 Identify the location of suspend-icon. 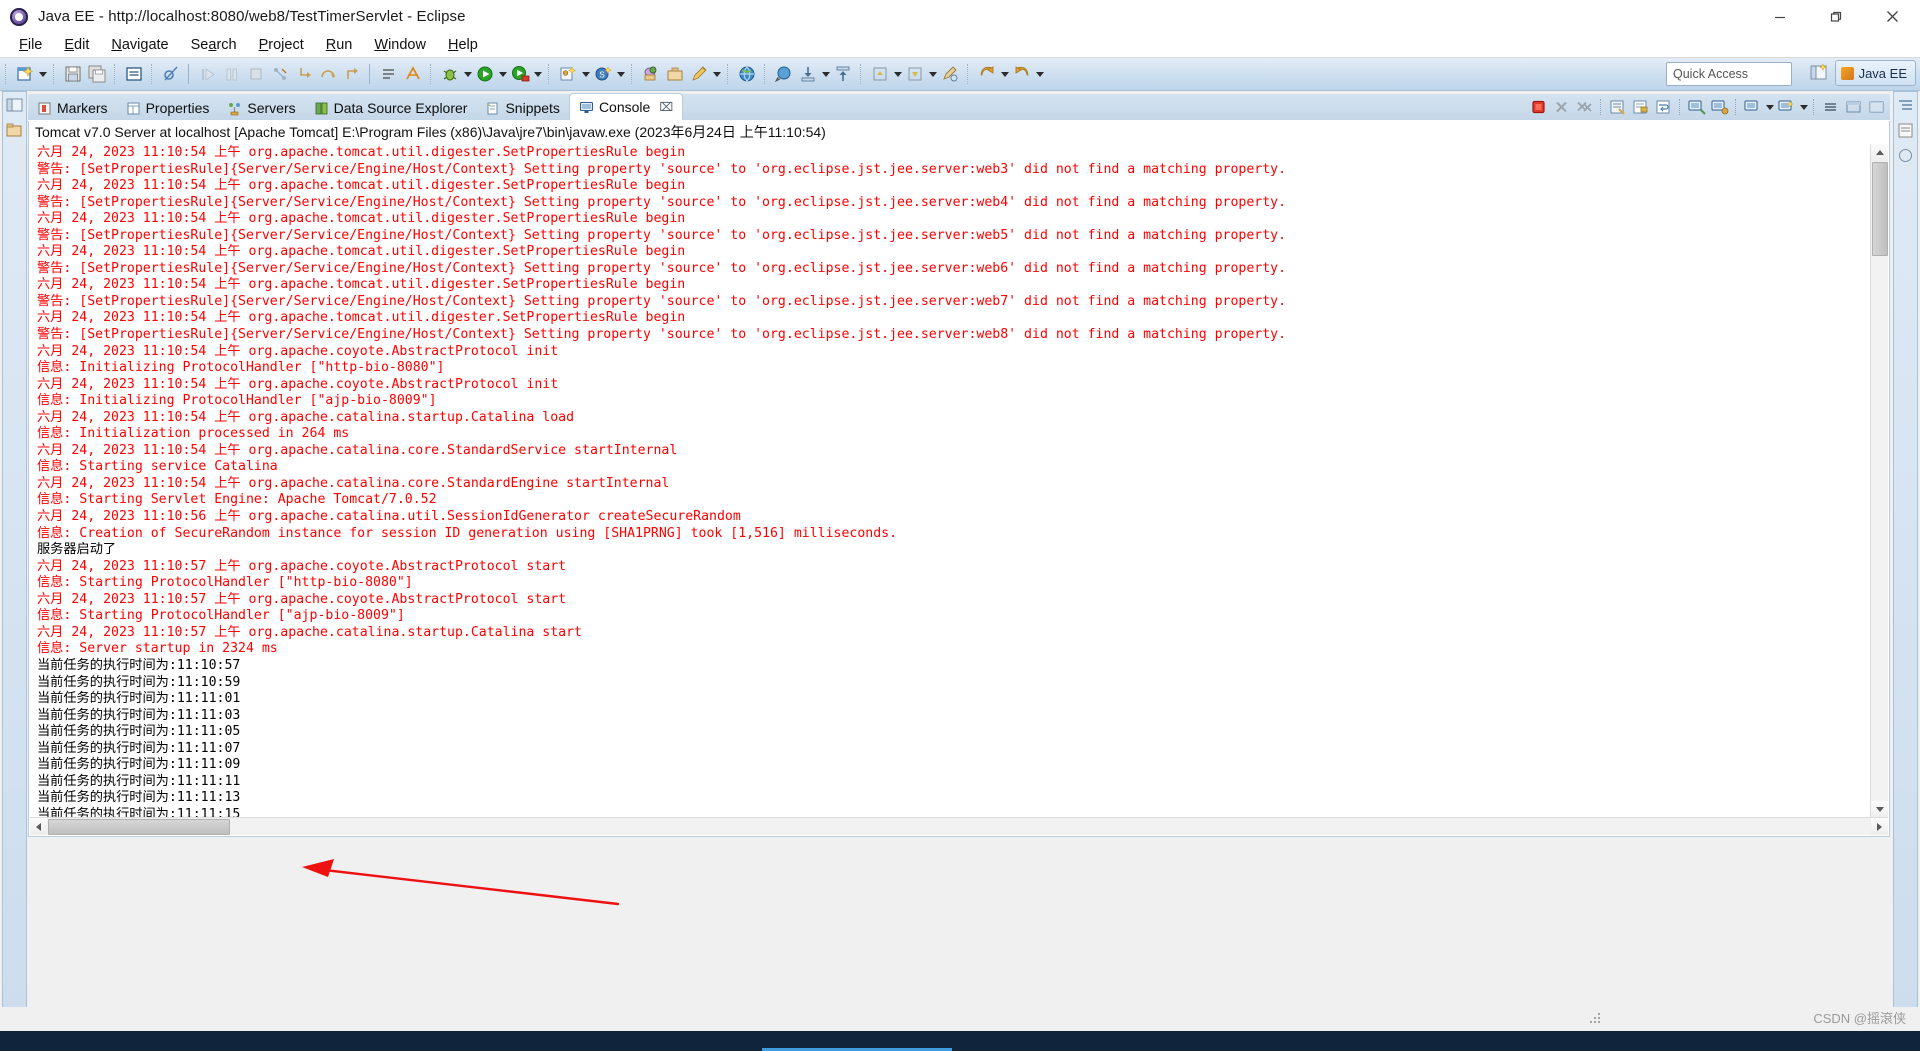
(232, 74).